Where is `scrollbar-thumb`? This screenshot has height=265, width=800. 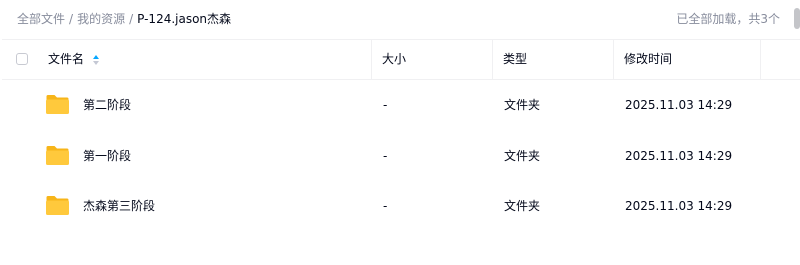 scrollbar-thumb is located at coordinates (797, 18).